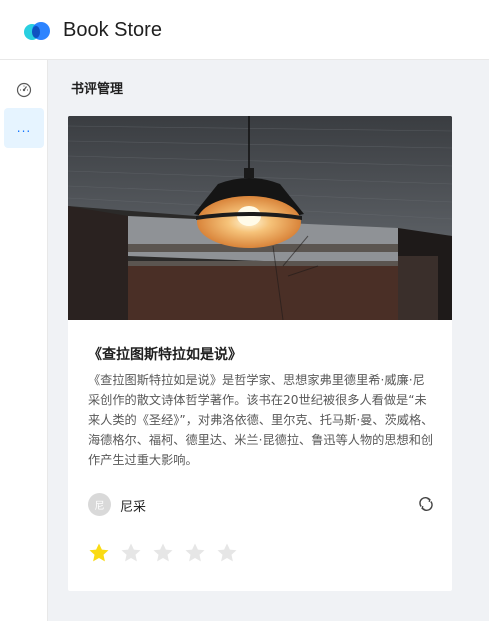  What do you see at coordinates (133, 505) in the screenshot?
I see `author-name: 尼采` at bounding box center [133, 505].